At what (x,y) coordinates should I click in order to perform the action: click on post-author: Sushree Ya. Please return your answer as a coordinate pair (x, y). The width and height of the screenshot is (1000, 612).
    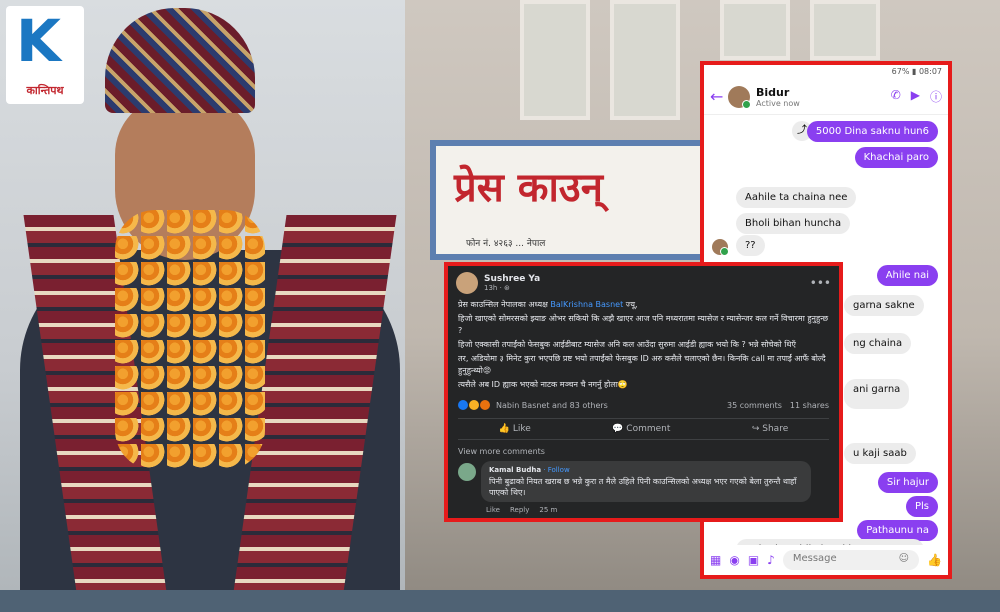
    Looking at the image, I should click on (512, 279).